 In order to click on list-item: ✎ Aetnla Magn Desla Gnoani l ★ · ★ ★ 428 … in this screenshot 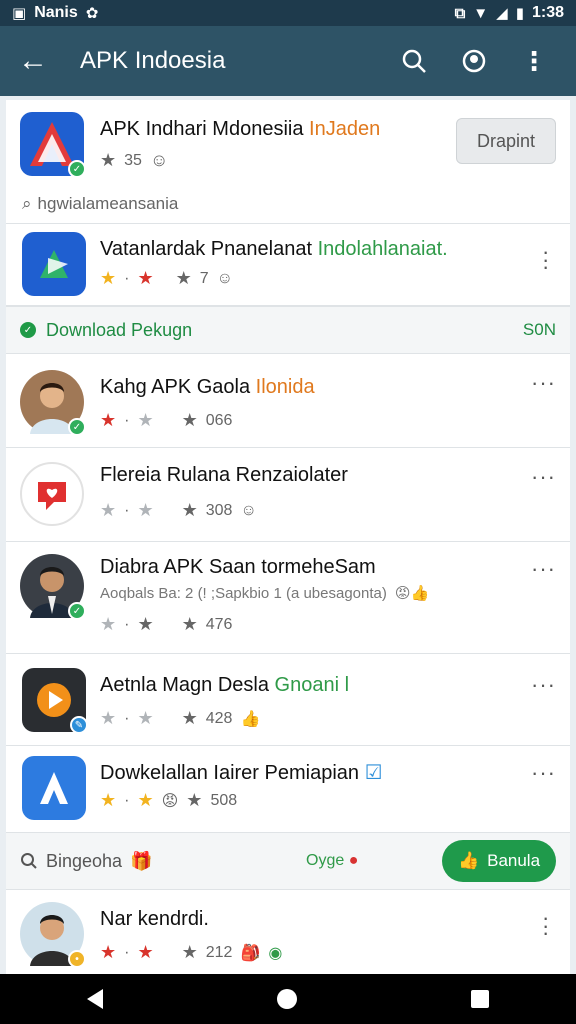, I will do `click(288, 700)`.